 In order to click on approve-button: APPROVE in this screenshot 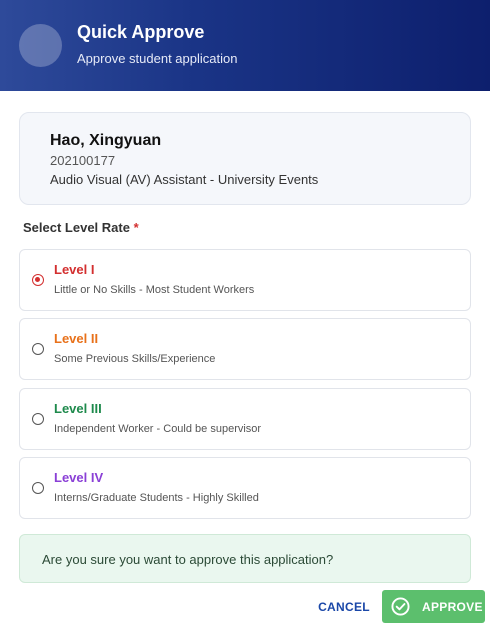, I will do `click(433, 606)`.